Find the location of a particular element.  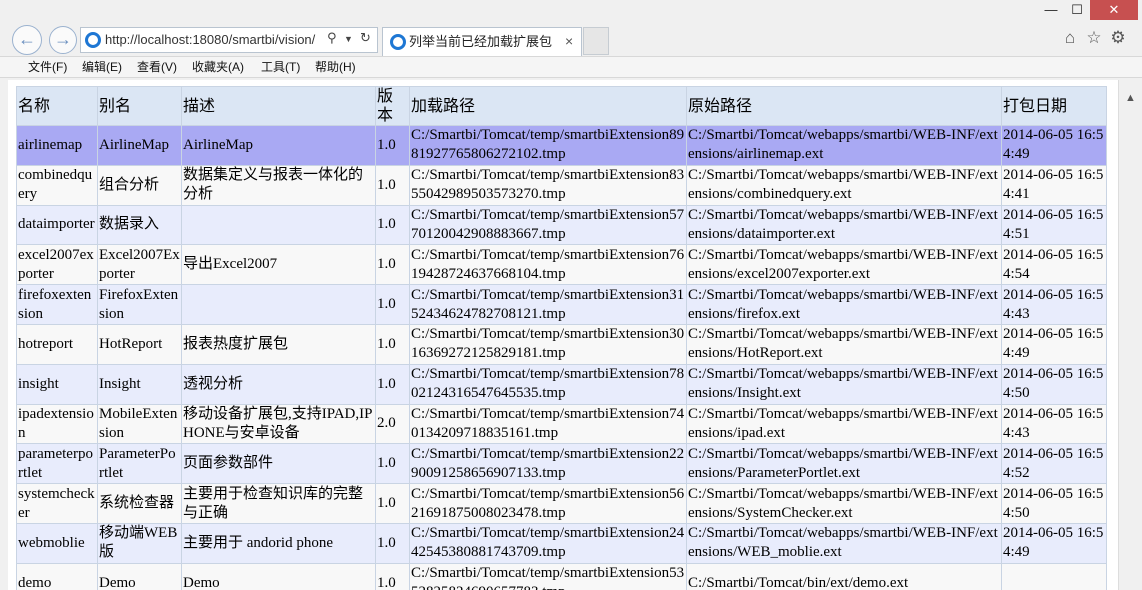

menu-favorites: 收藏夹(A) is located at coordinates (218, 67).